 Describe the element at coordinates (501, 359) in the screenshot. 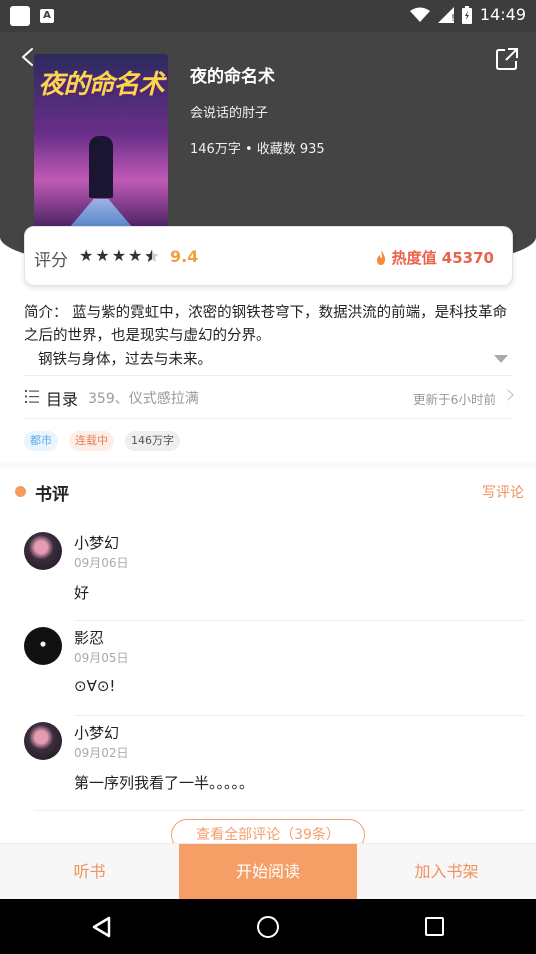

I see `expand-arrow-icon` at that location.